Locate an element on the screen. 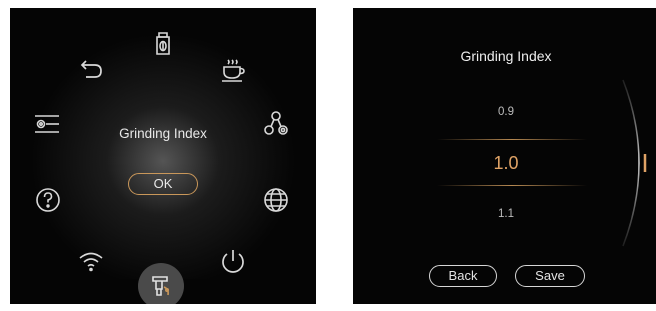 The image size is (656, 311). power-icon is located at coordinates (233, 261).